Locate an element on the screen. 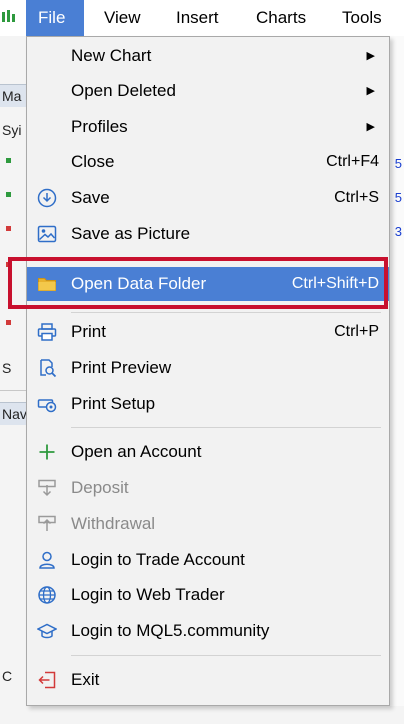 The height and width of the screenshot is (724, 404). menu-item-new-chart: New Chart ▶ is located at coordinates (208, 56).